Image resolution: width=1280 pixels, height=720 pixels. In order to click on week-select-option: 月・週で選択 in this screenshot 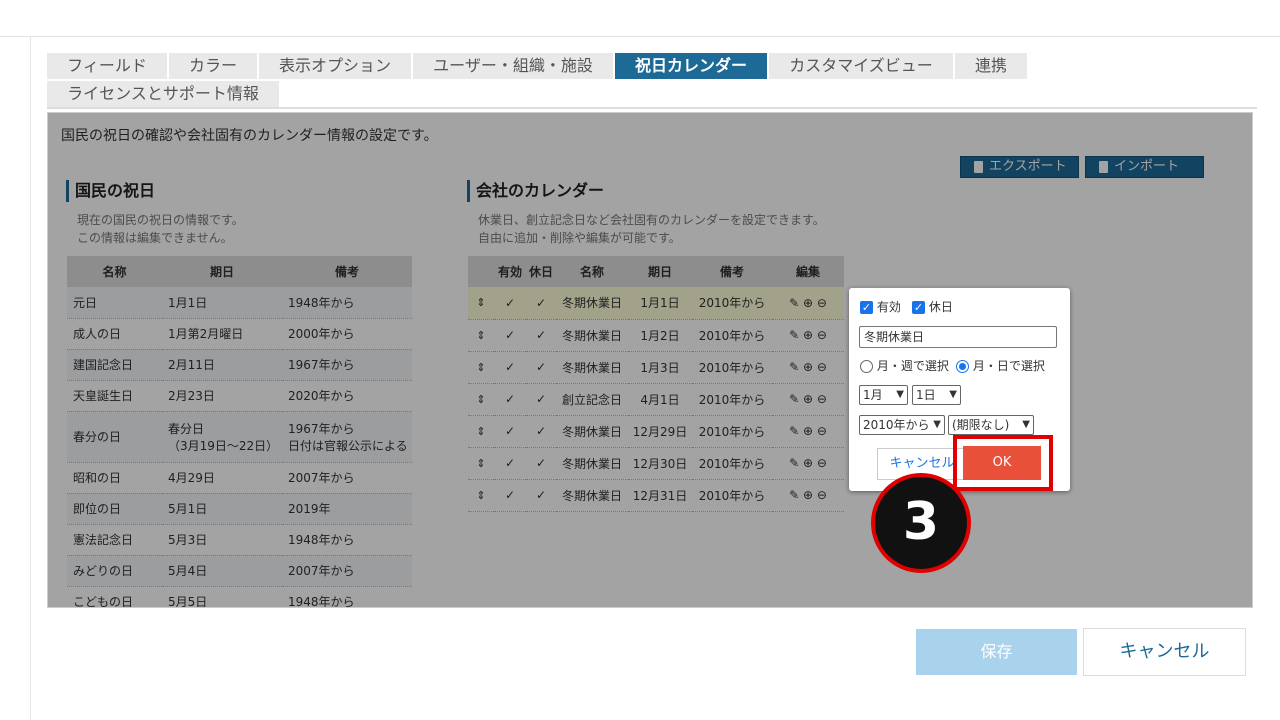, I will do `click(904, 365)`.